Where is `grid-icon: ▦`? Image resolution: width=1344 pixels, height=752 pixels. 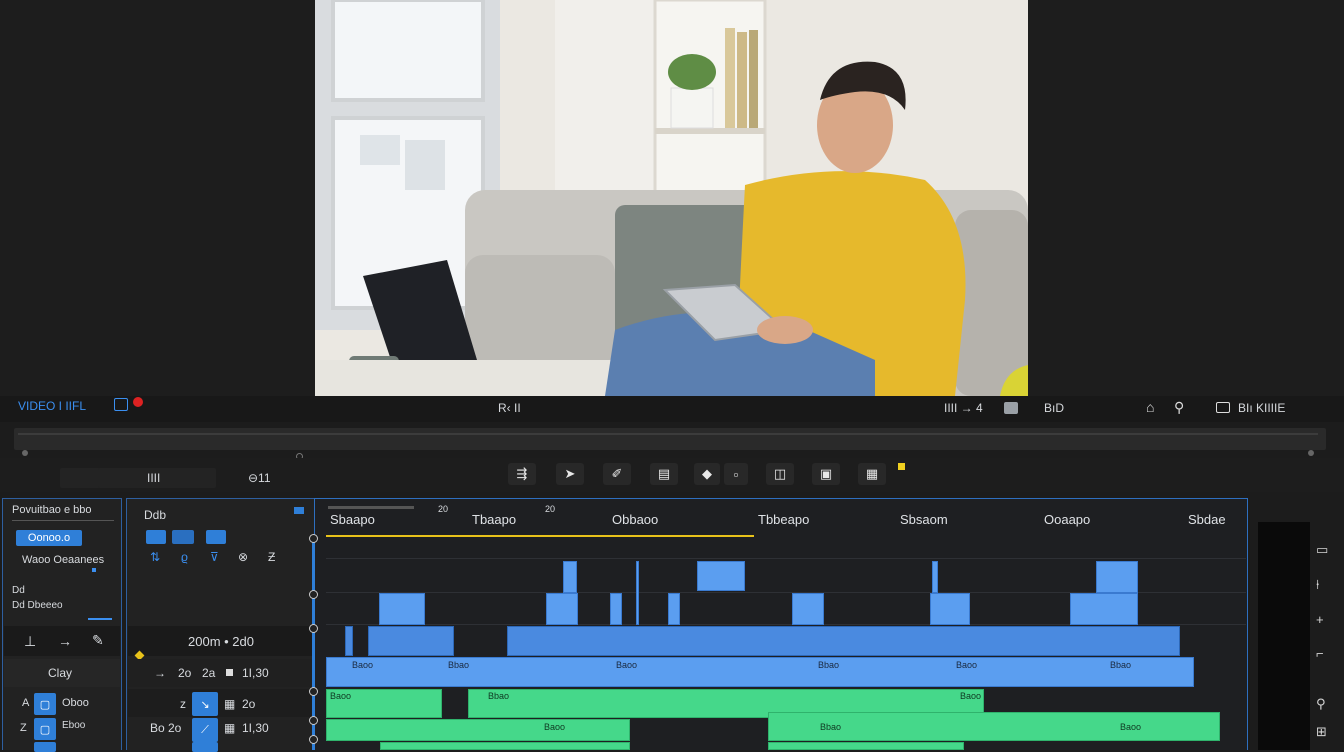 grid-icon: ▦ is located at coordinates (229, 704).